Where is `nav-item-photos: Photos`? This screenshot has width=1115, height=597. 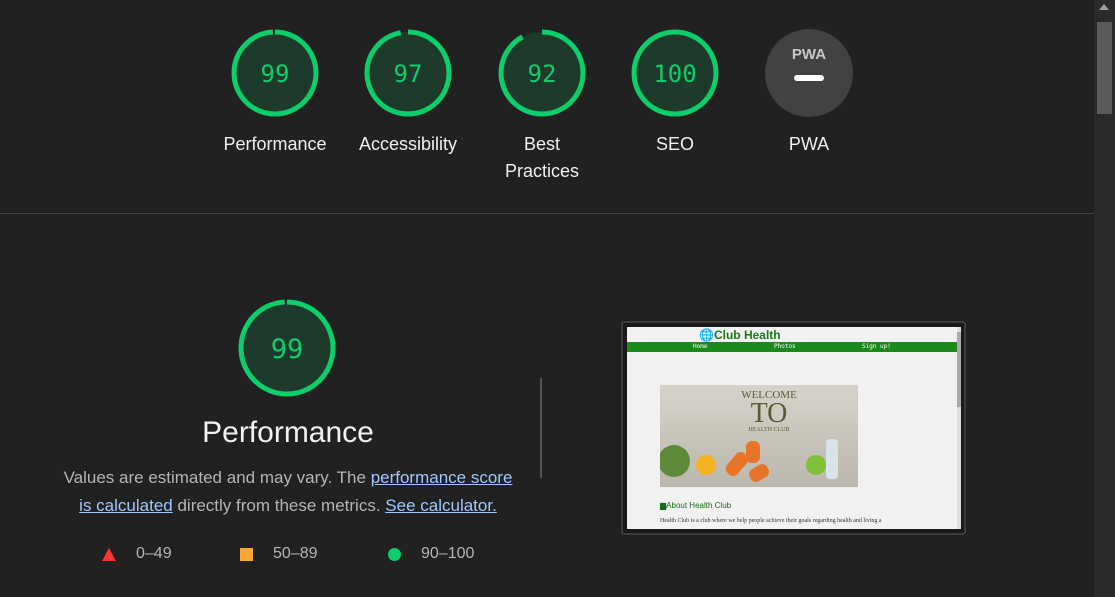
nav-item-photos: Photos is located at coordinates (785, 346).